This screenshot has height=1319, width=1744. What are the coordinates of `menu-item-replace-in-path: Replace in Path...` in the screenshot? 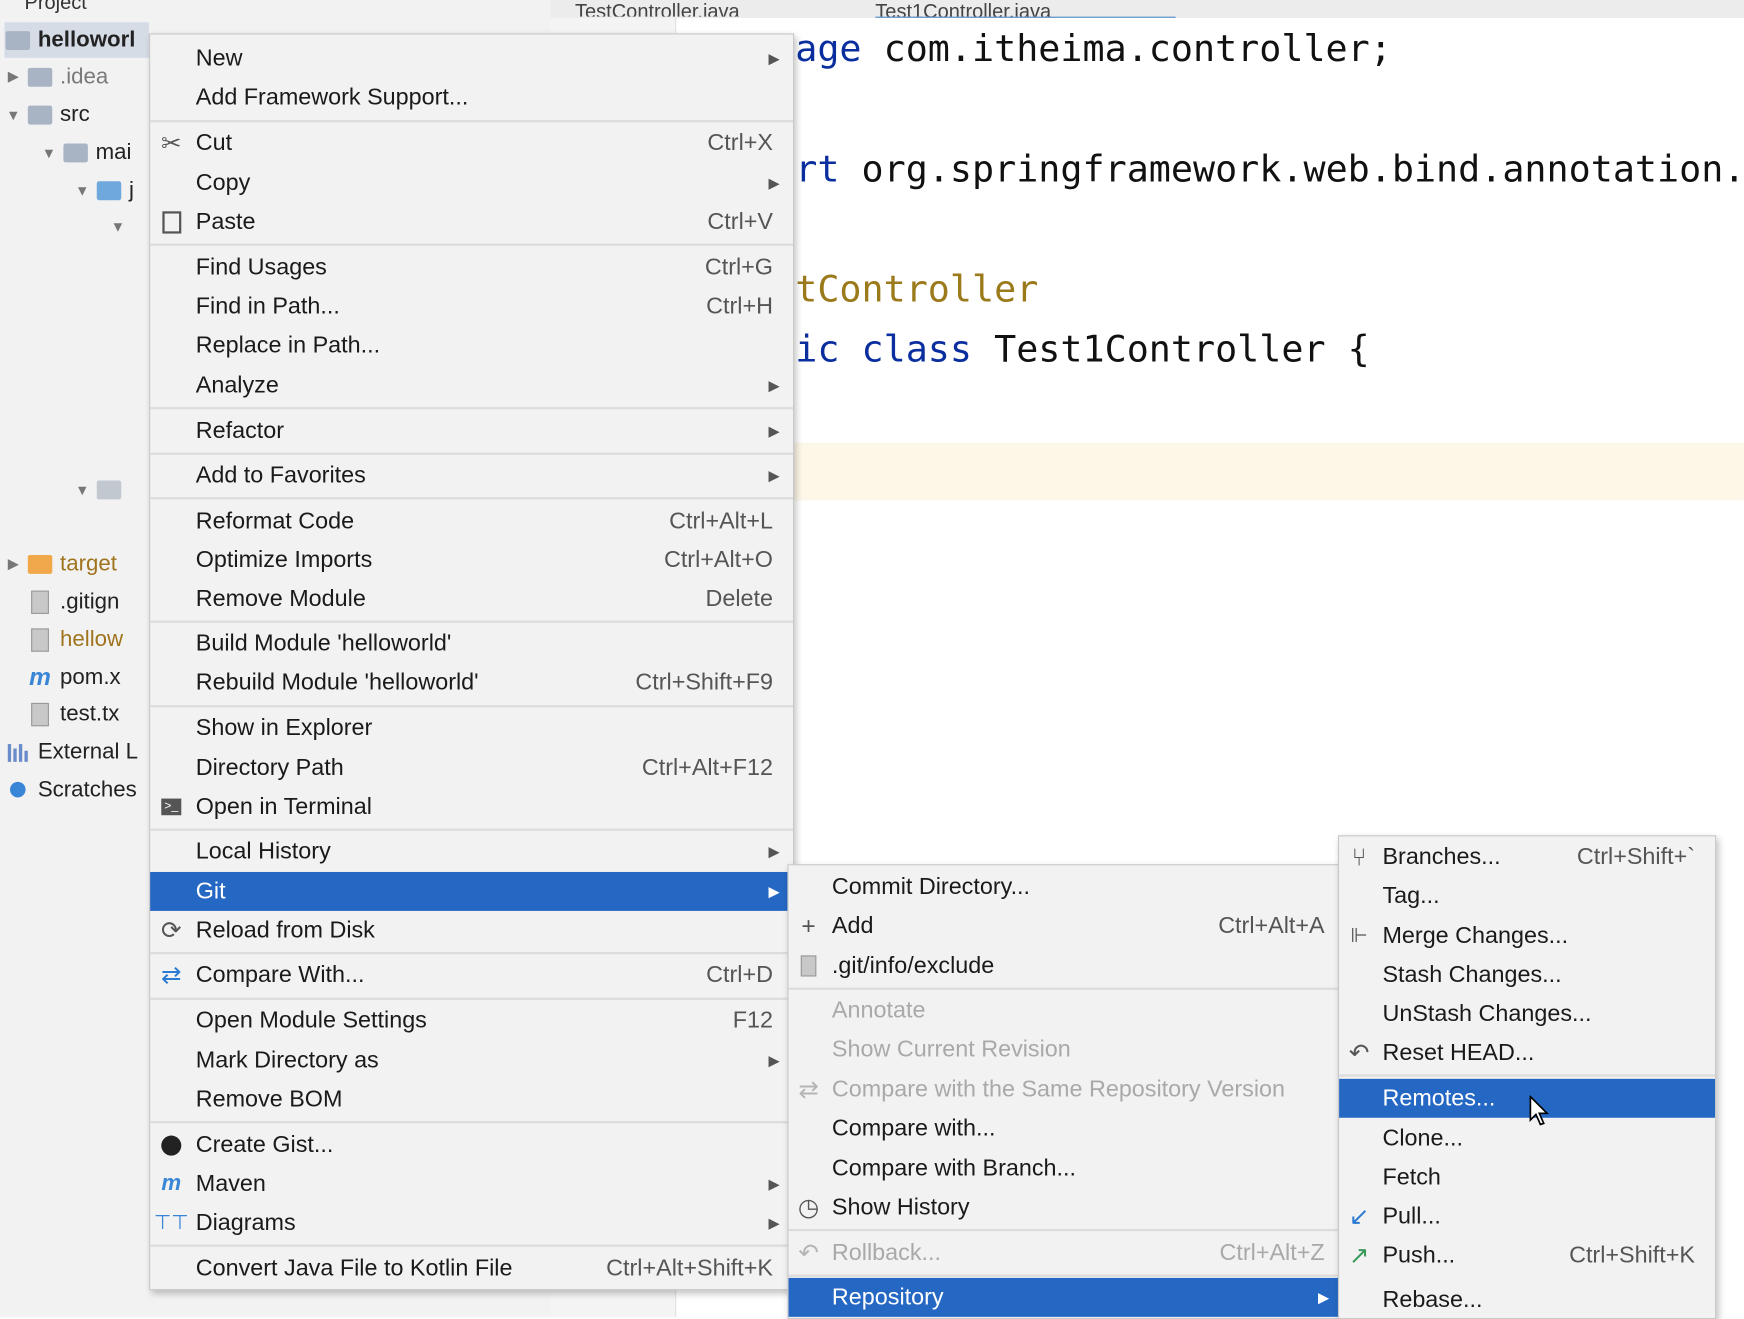 It's located at (471, 345).